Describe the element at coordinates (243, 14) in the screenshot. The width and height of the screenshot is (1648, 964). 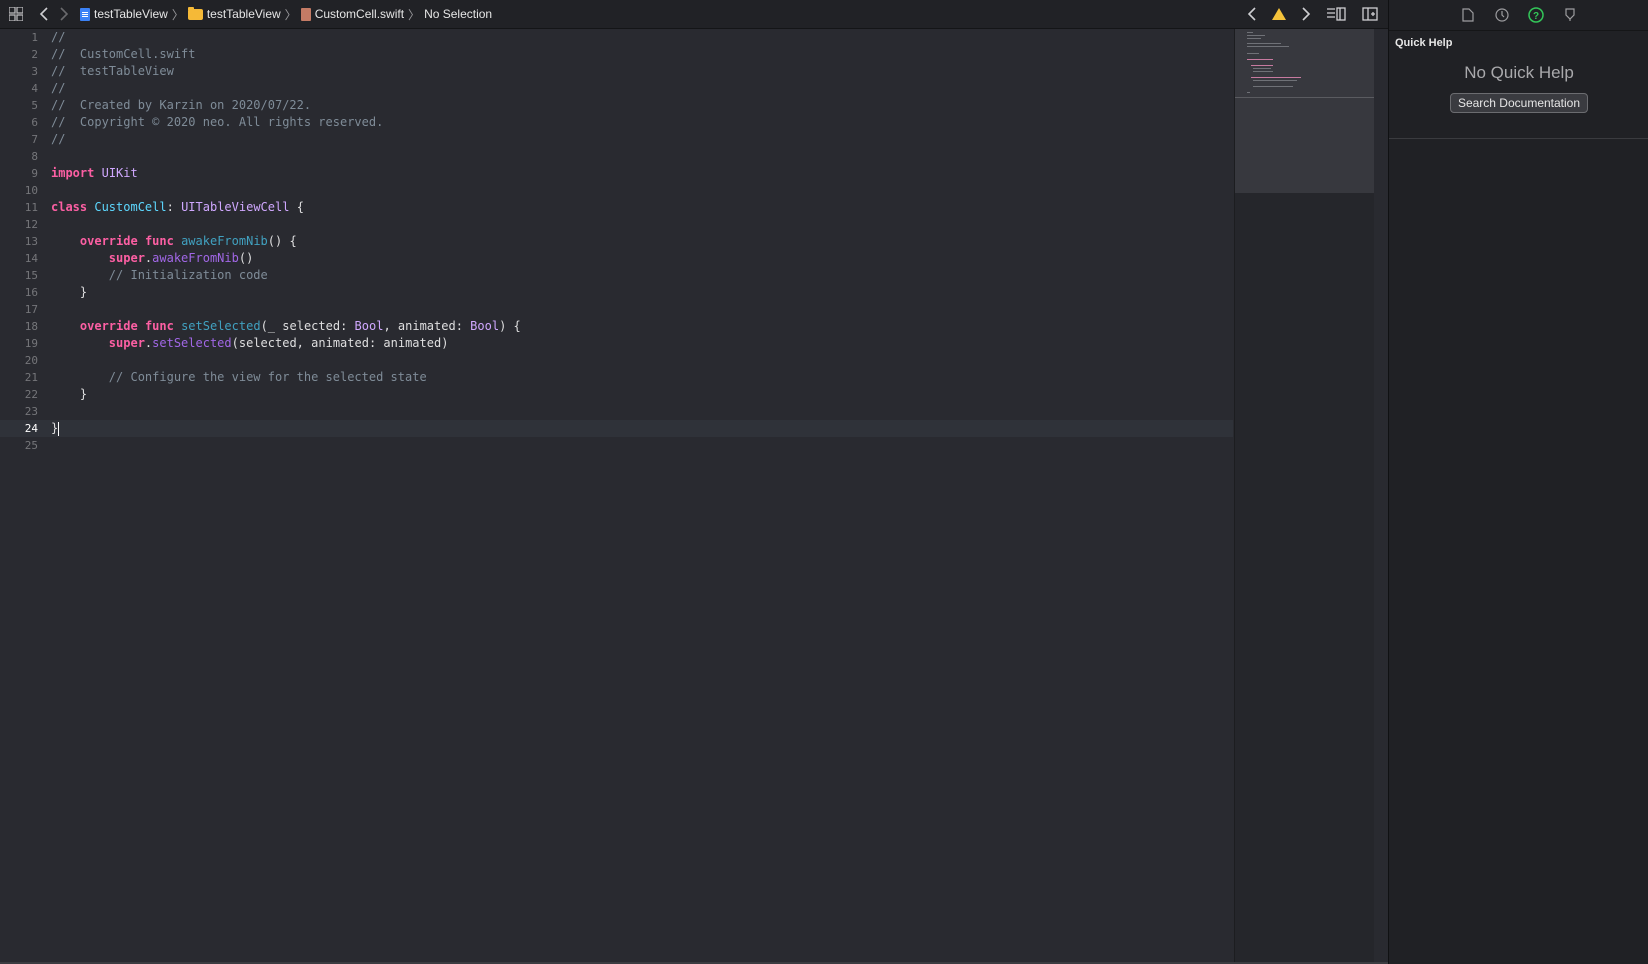
I see `breadcrumb-folder-label: testTableView` at that location.